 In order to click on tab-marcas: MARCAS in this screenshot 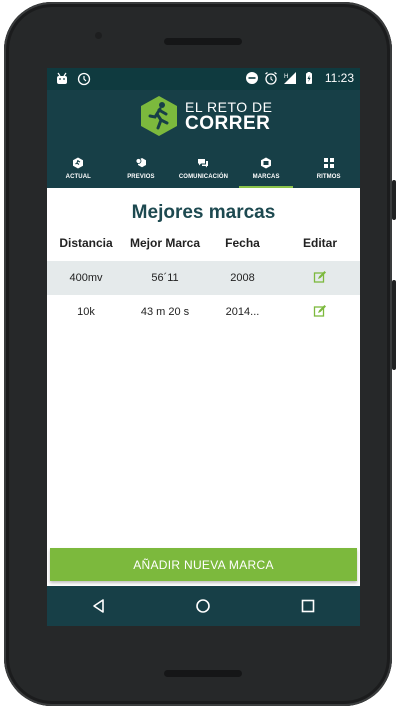, I will do `click(266, 168)`.